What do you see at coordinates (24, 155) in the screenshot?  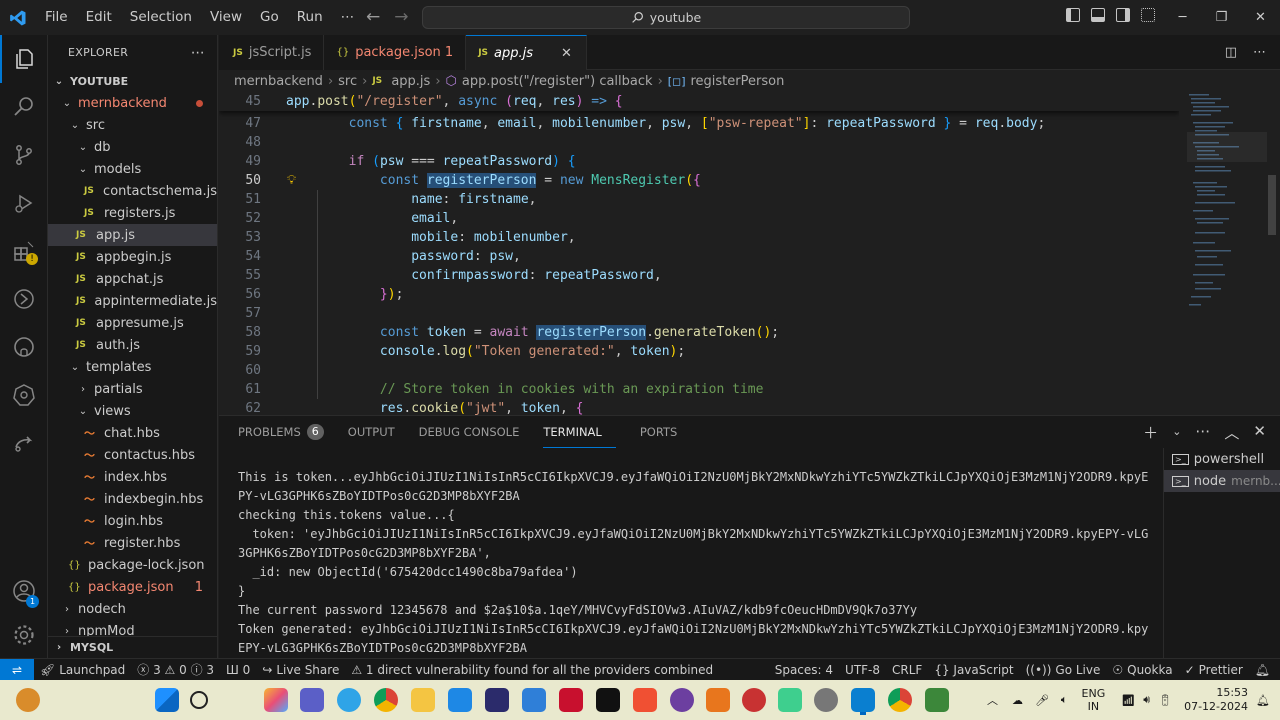 I see `source-control-icon` at bounding box center [24, 155].